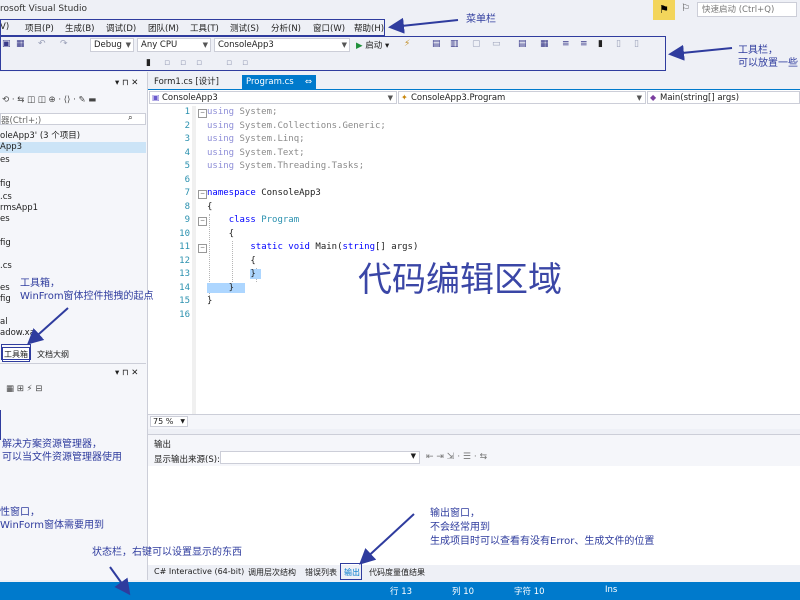  Describe the element at coordinates (700, 98) in the screenshot. I see `member-nav-value: Main(string[] args)` at that location.